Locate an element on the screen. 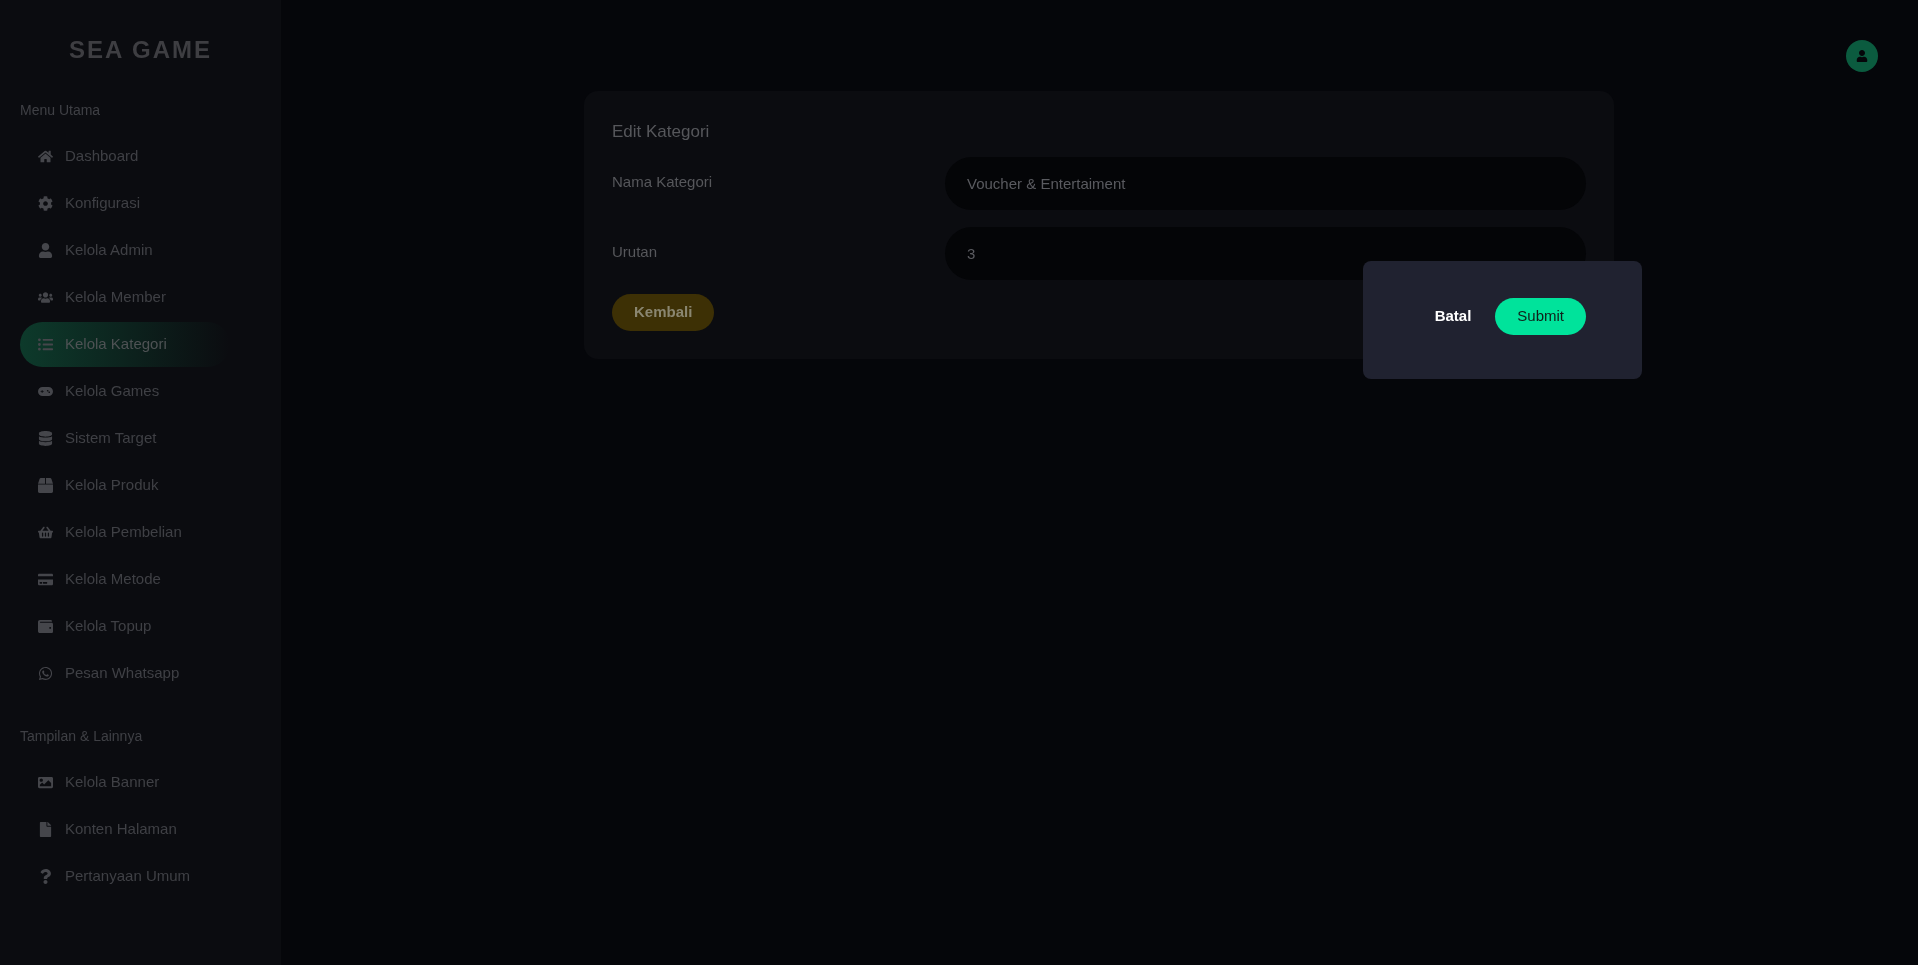 The image size is (1918, 965). database-icon is located at coordinates (45, 438).